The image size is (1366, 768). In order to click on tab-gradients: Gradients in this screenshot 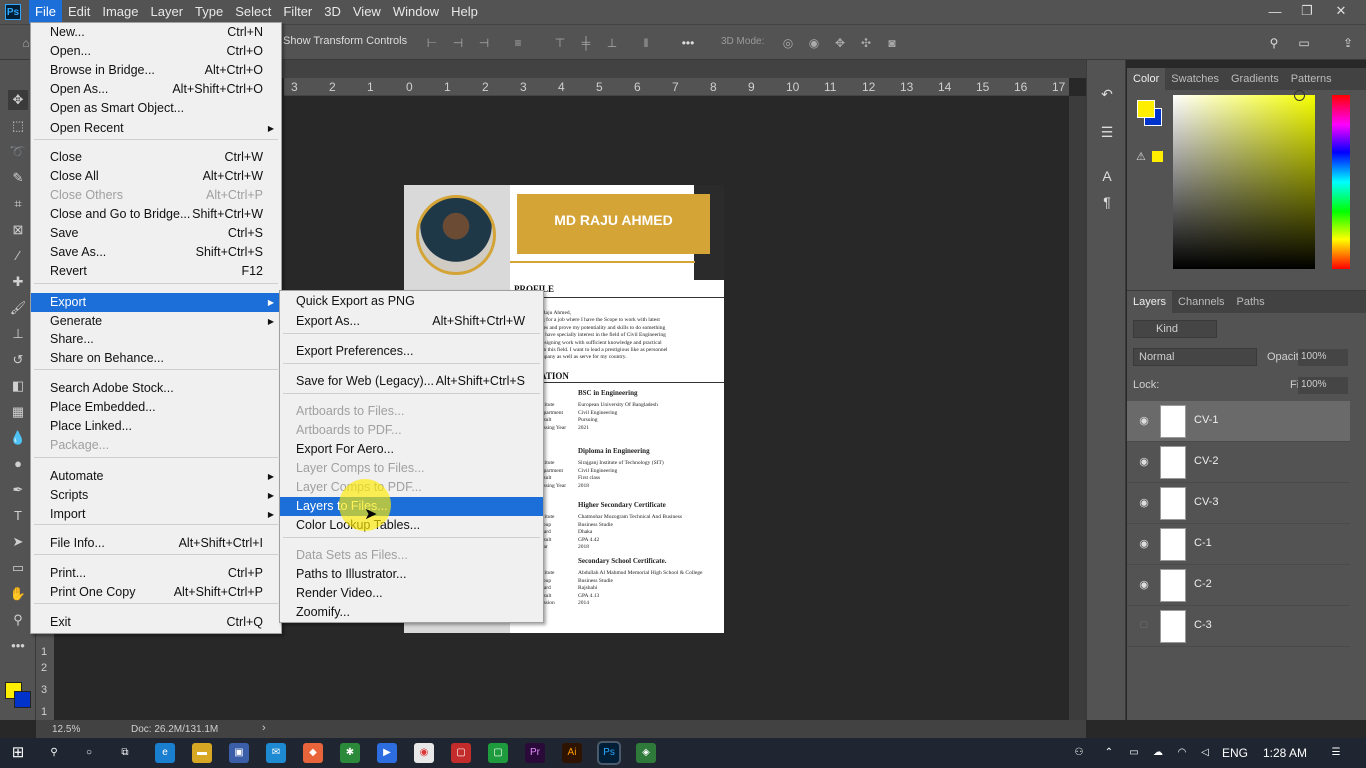, I will do `click(1255, 79)`.